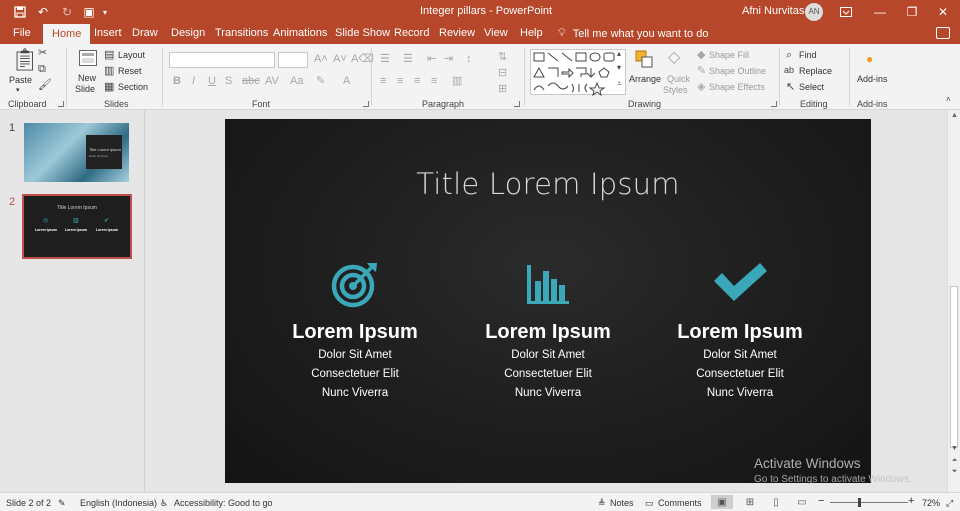  I want to click on tab-view: View, so click(496, 33).